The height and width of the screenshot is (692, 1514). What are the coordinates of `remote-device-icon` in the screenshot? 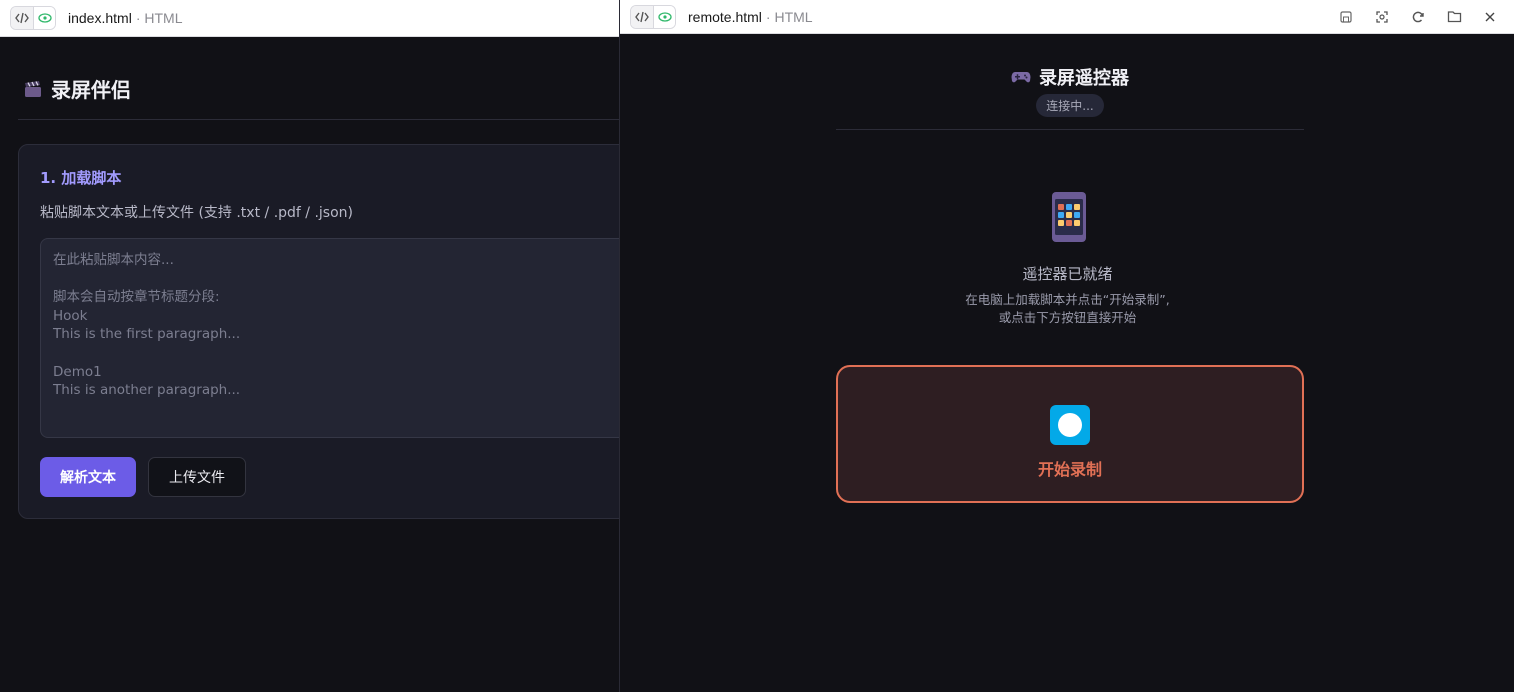 It's located at (1069, 217).